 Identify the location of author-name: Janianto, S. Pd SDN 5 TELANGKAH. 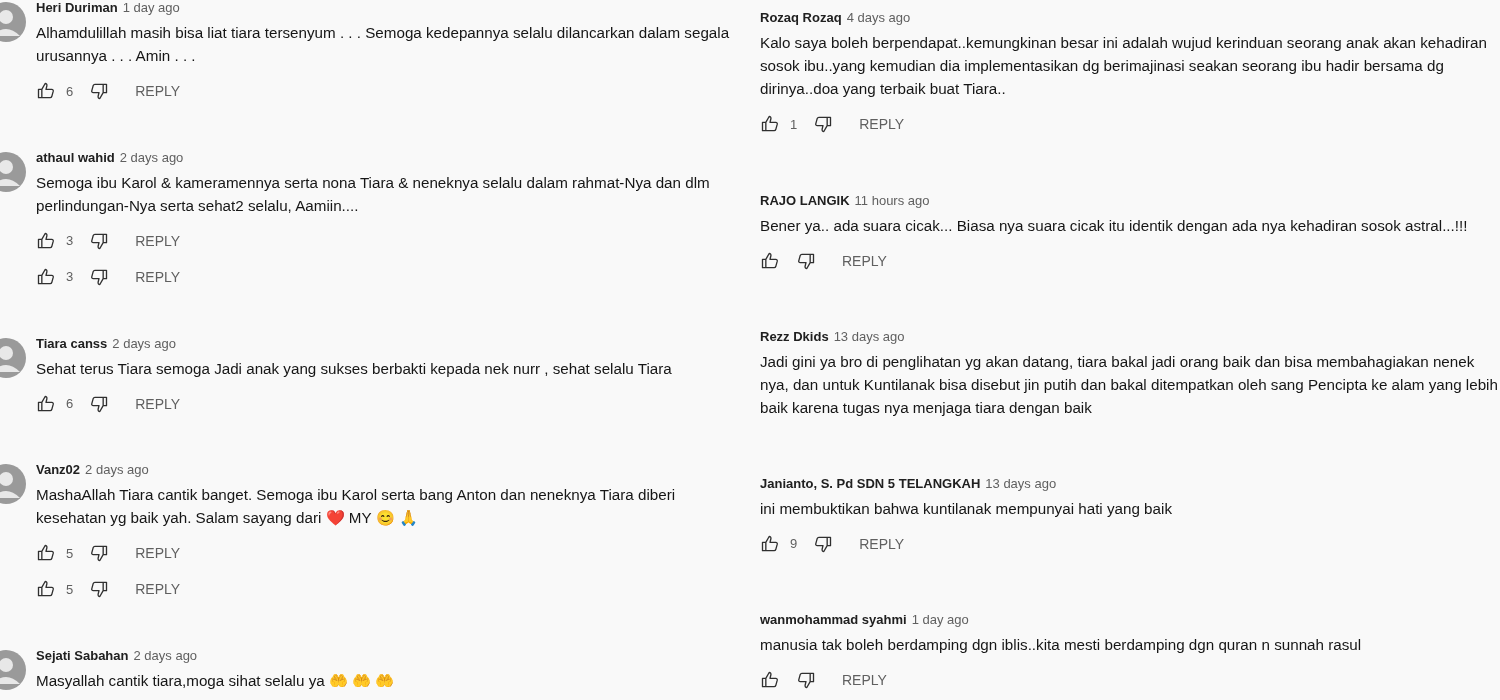
(870, 483).